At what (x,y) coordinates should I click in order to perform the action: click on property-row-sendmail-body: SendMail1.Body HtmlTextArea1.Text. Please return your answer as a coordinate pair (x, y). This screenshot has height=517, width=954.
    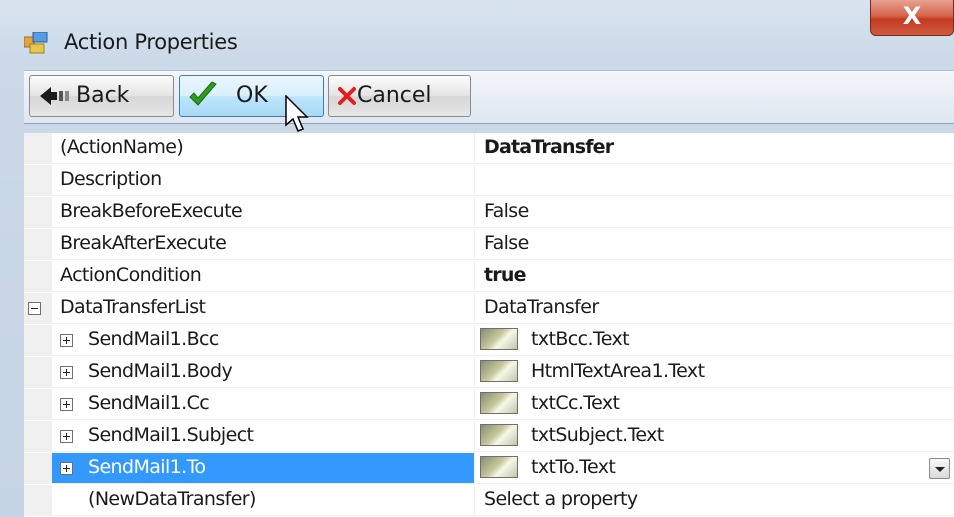
    Looking at the image, I should click on (489, 372).